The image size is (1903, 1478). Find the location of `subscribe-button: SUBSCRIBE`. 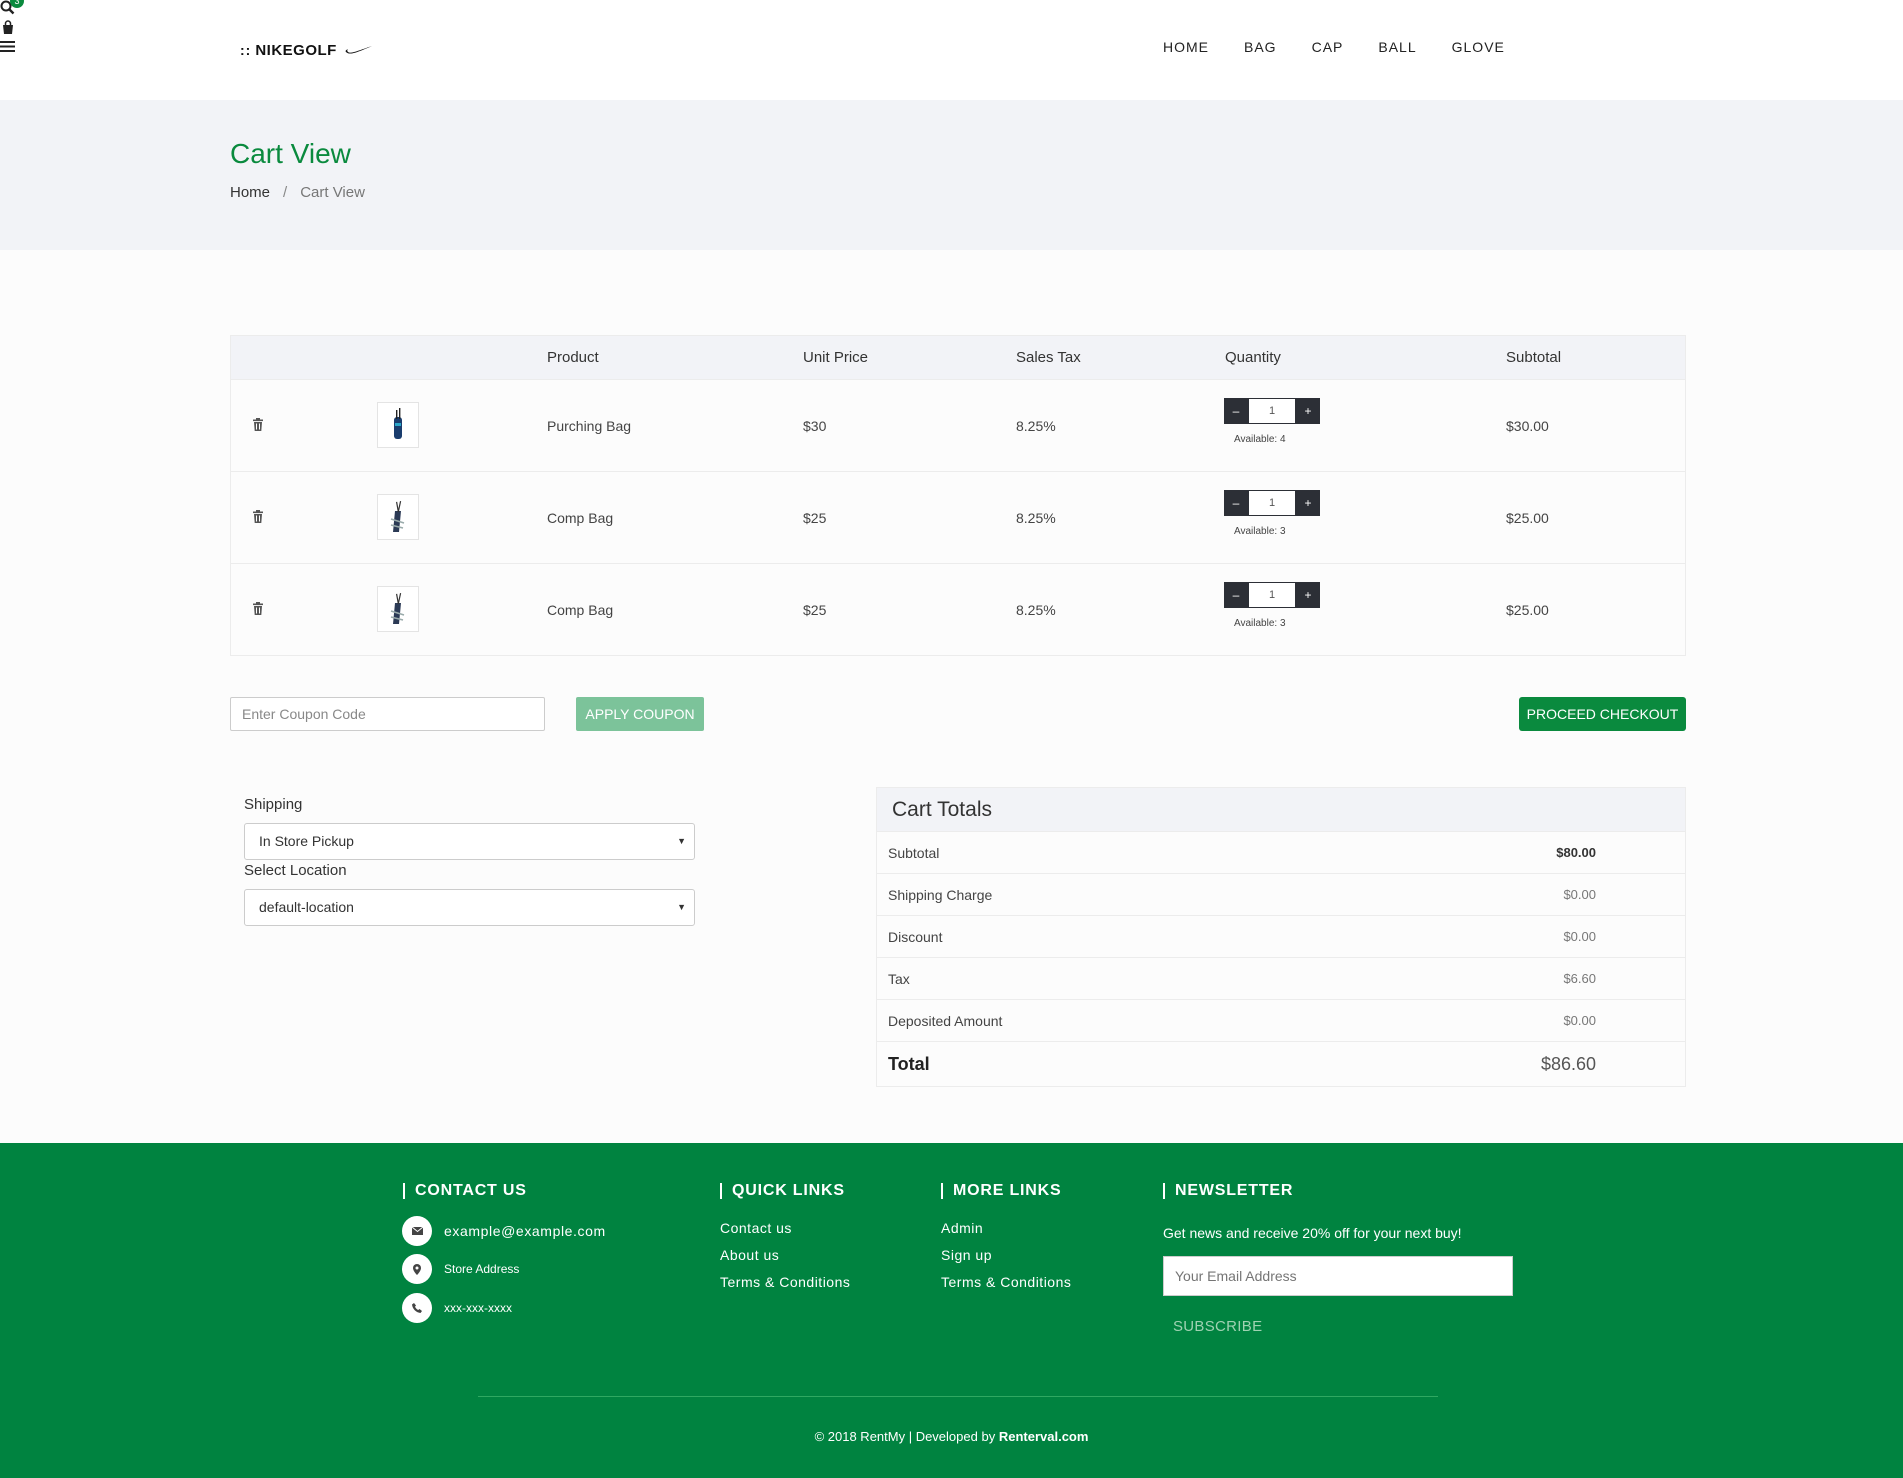

subscribe-button: SUBSCRIBE is located at coordinates (1217, 1326).